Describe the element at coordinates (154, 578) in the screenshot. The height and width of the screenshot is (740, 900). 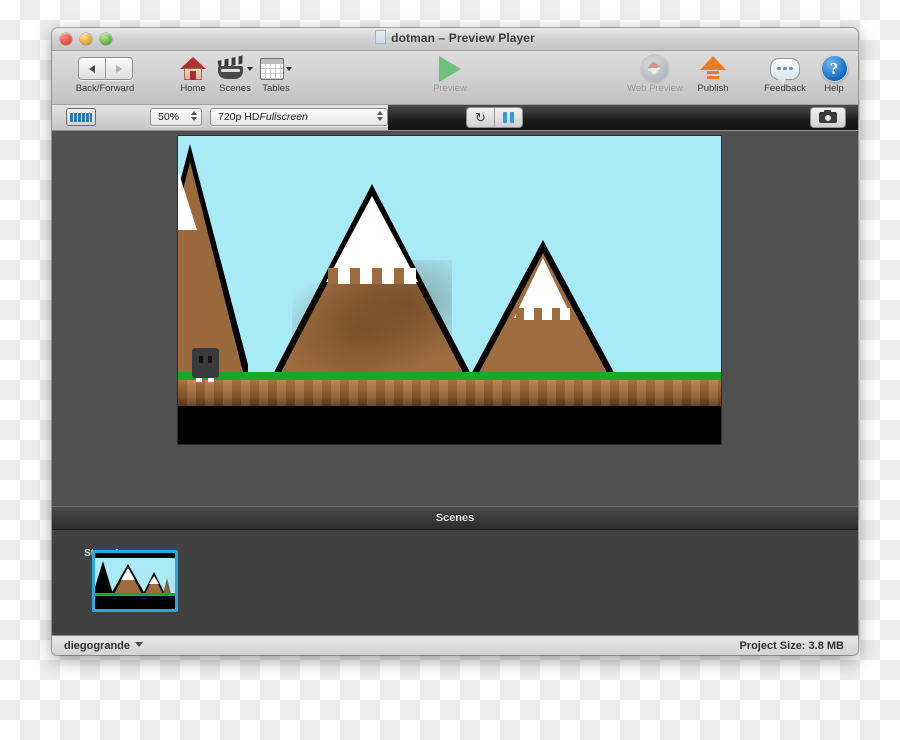
I see `thumb-snow-c` at that location.